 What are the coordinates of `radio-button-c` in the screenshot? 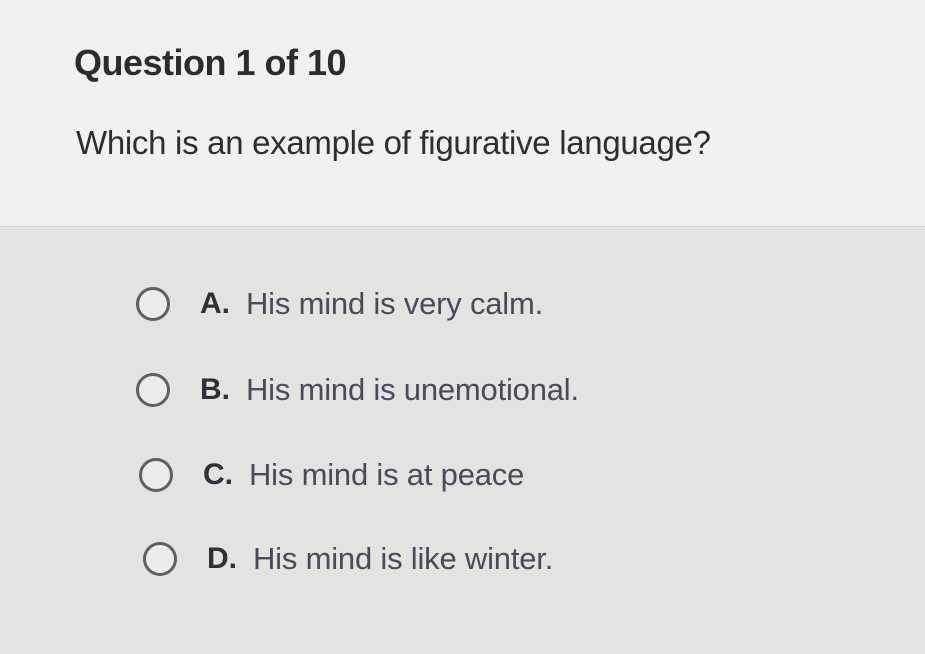 It's located at (156, 475).